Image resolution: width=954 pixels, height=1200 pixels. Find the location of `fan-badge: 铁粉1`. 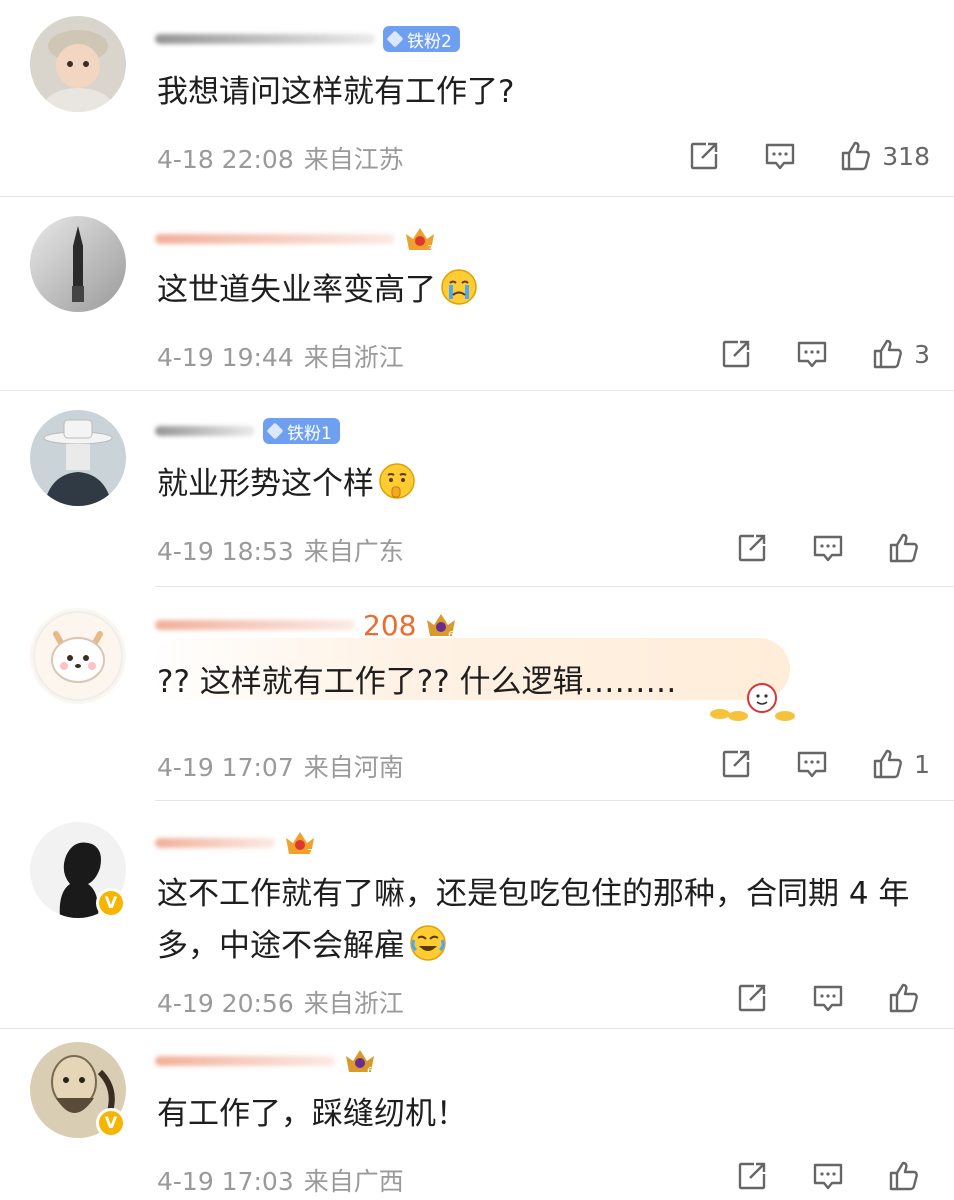

fan-badge: 铁粉1 is located at coordinates (301, 431).